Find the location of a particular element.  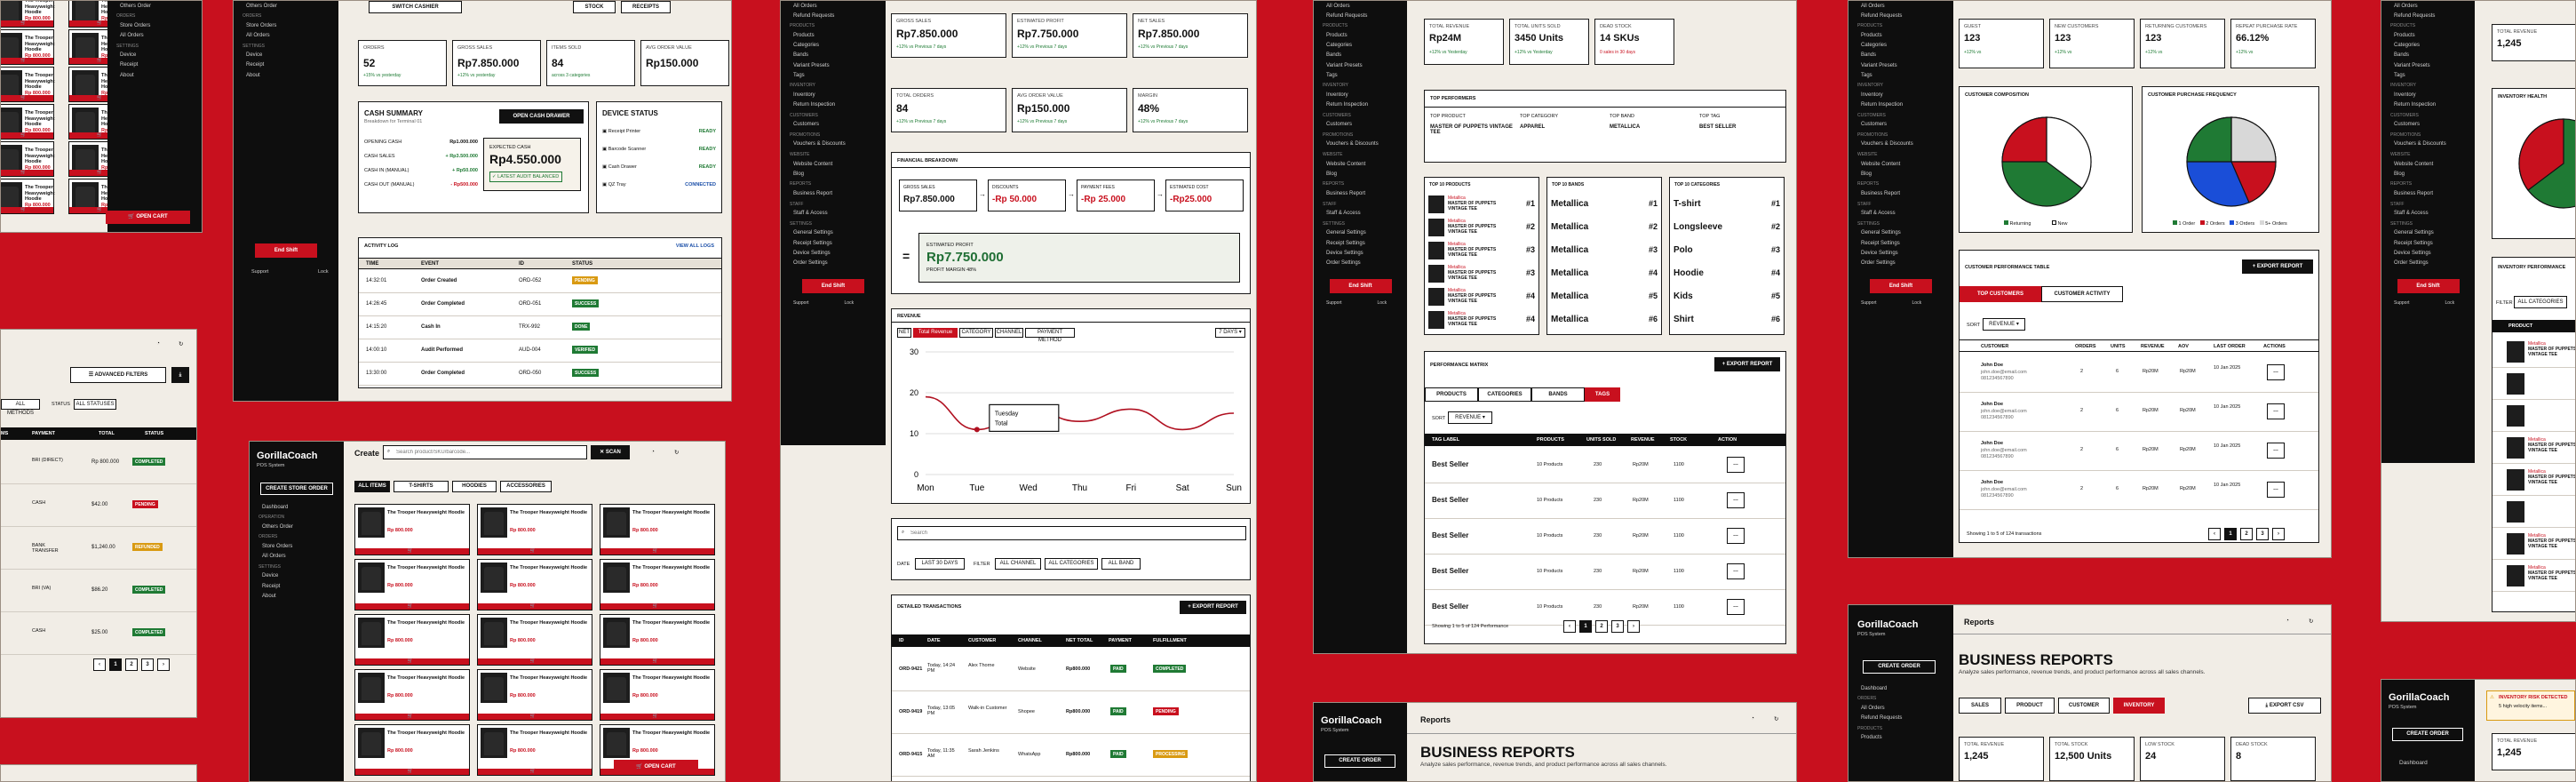

report-tab: CUSTOMER is located at coordinates (2084, 706).